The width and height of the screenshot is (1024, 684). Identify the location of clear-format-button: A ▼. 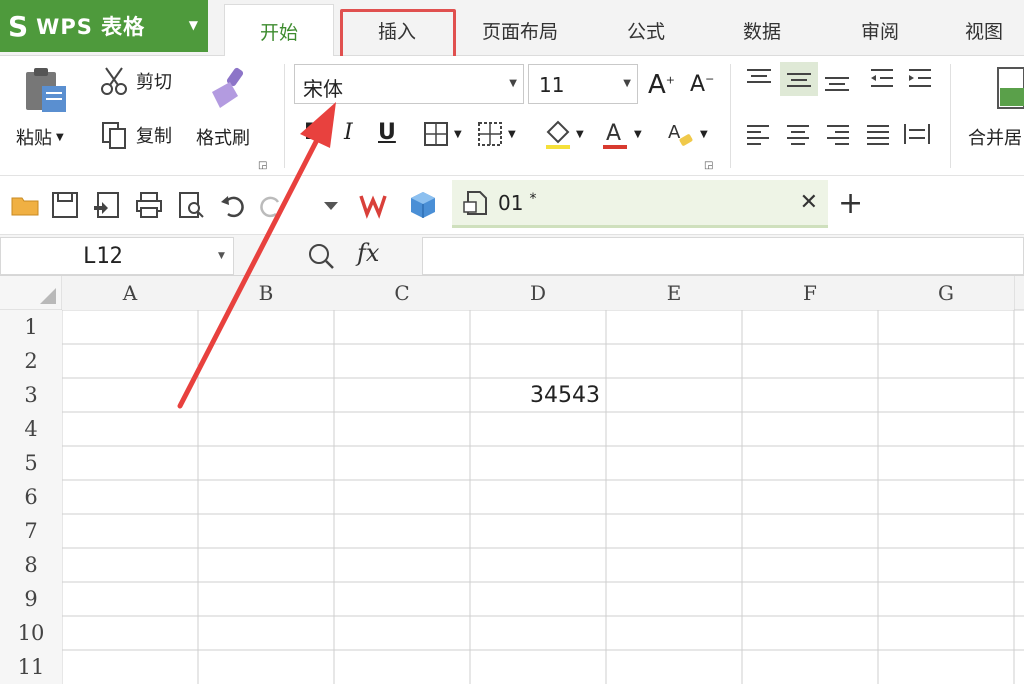
(687, 134).